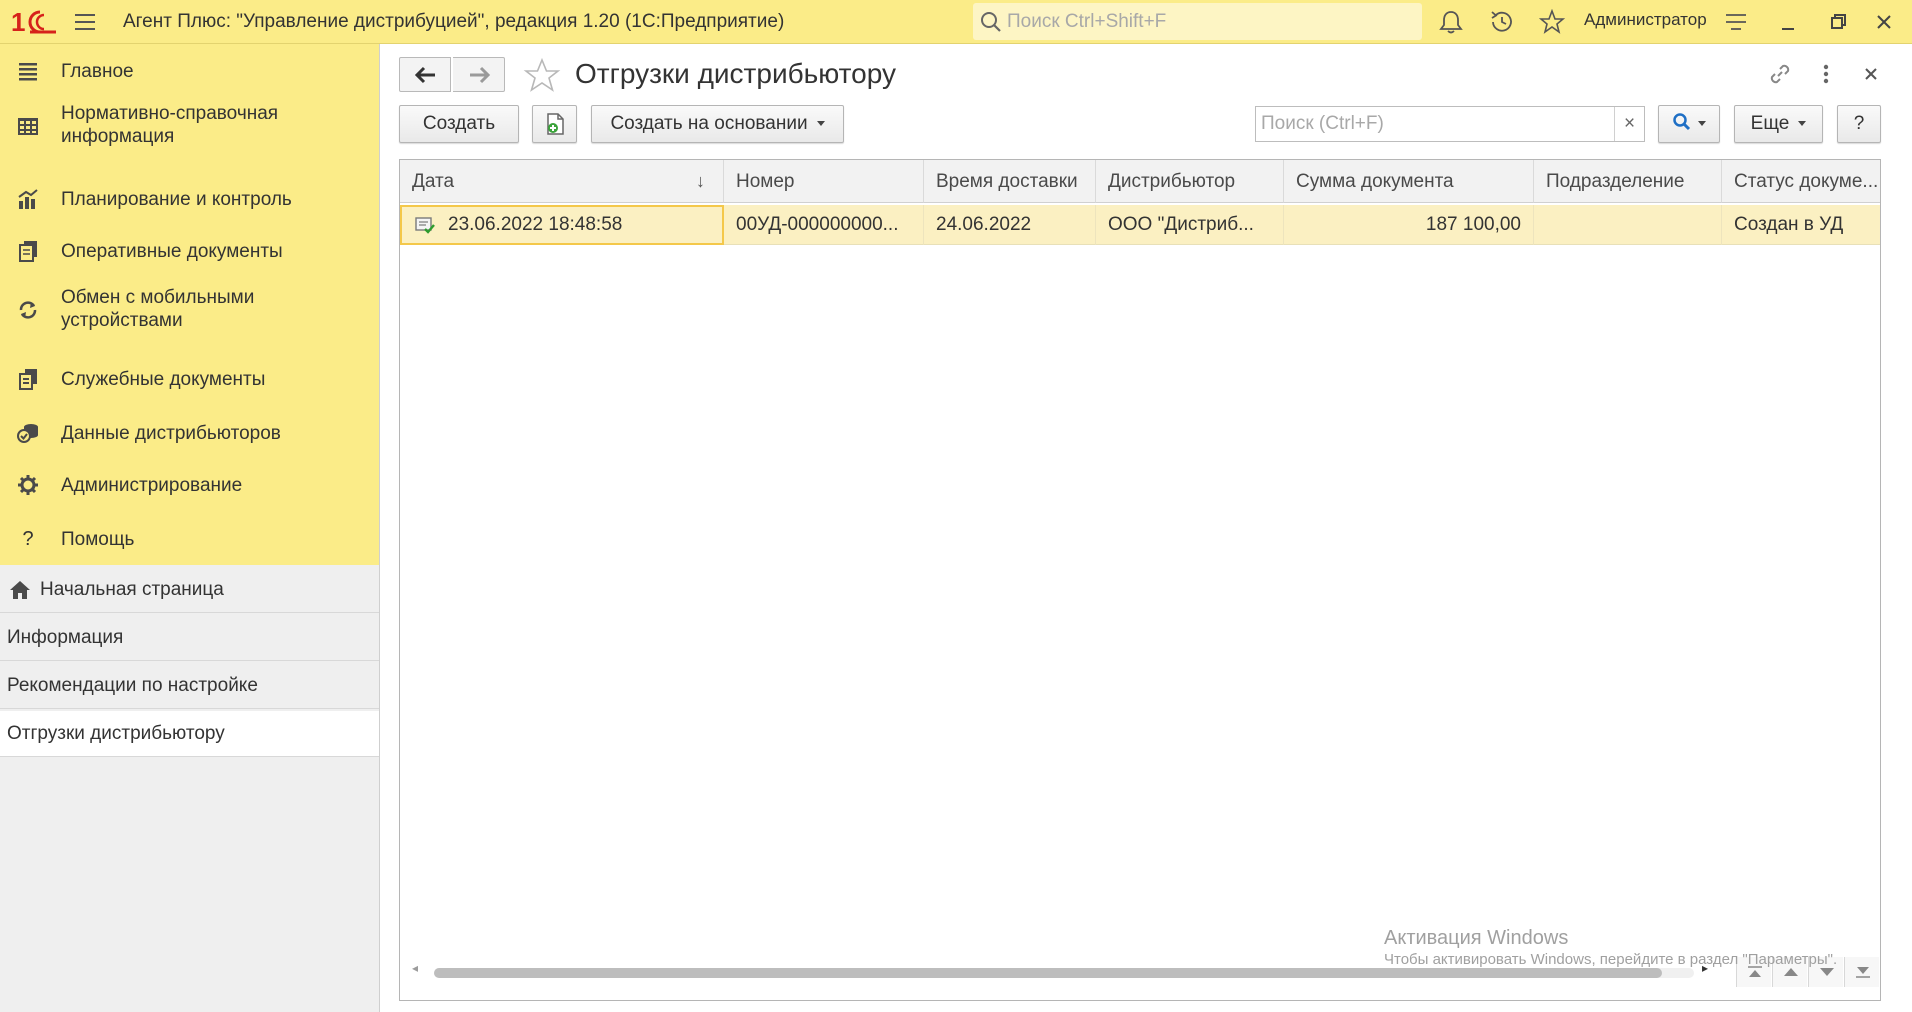  What do you see at coordinates (189, 686) in the screenshot?
I see `open-window-setup-recommendations: Рекомендации по настройке` at bounding box center [189, 686].